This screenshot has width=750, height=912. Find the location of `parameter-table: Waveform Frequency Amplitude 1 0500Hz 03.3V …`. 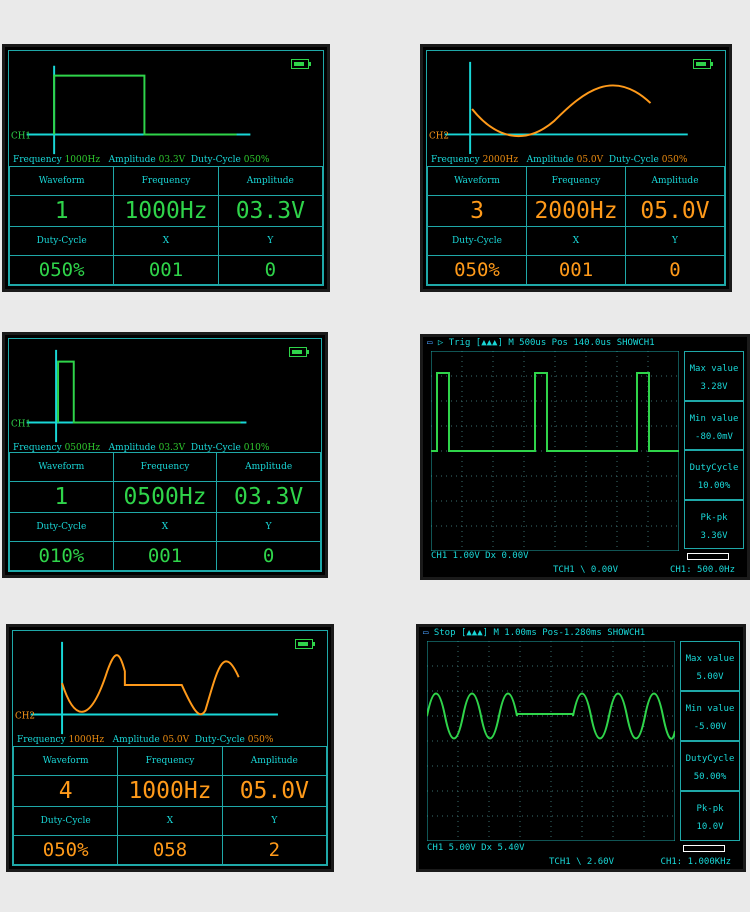

parameter-table: Waveform Frequency Amplitude 1 0500Hz 03.3V … is located at coordinates (165, 511).